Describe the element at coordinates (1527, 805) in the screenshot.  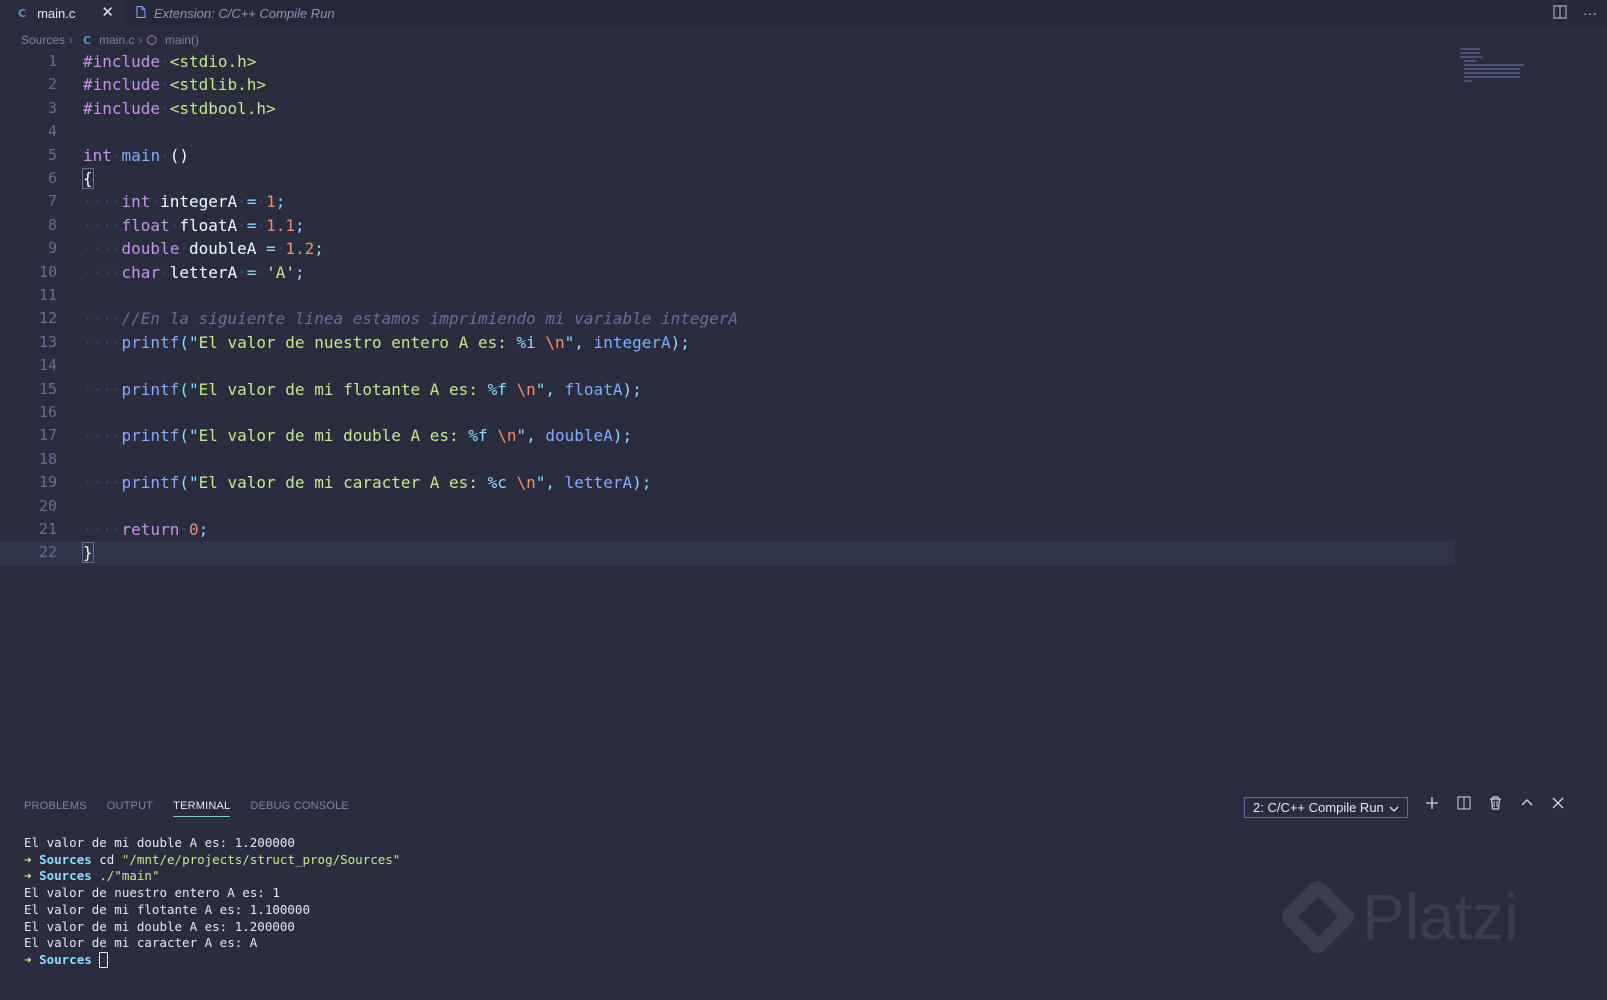
I see `chevron-up-icon` at that location.